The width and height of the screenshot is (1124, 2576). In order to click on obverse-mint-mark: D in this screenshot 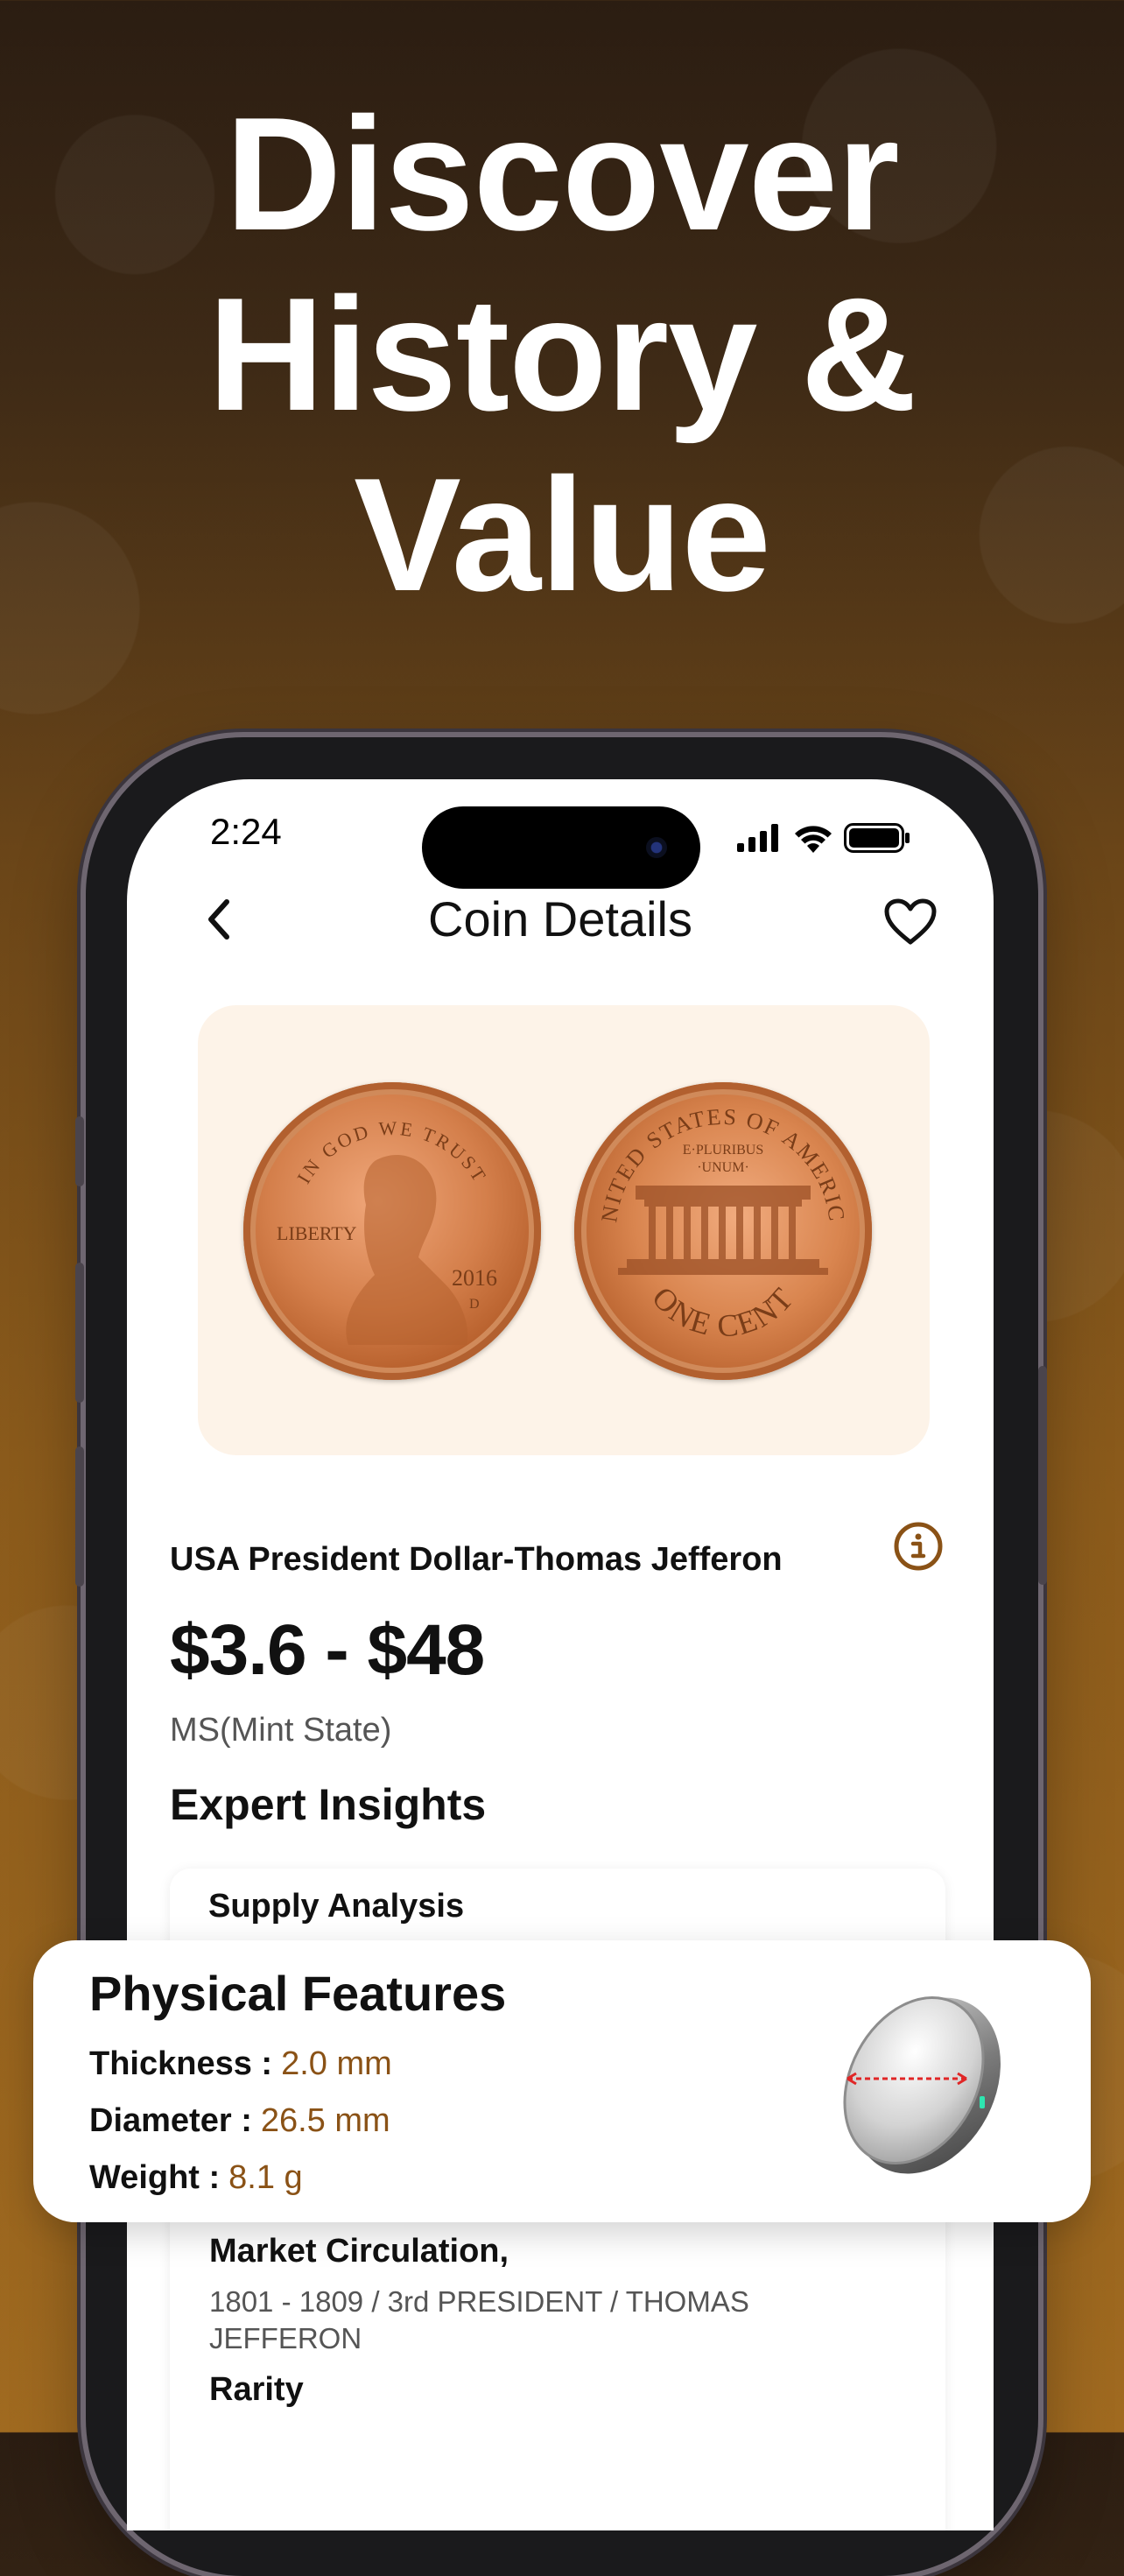, I will do `click(475, 1304)`.